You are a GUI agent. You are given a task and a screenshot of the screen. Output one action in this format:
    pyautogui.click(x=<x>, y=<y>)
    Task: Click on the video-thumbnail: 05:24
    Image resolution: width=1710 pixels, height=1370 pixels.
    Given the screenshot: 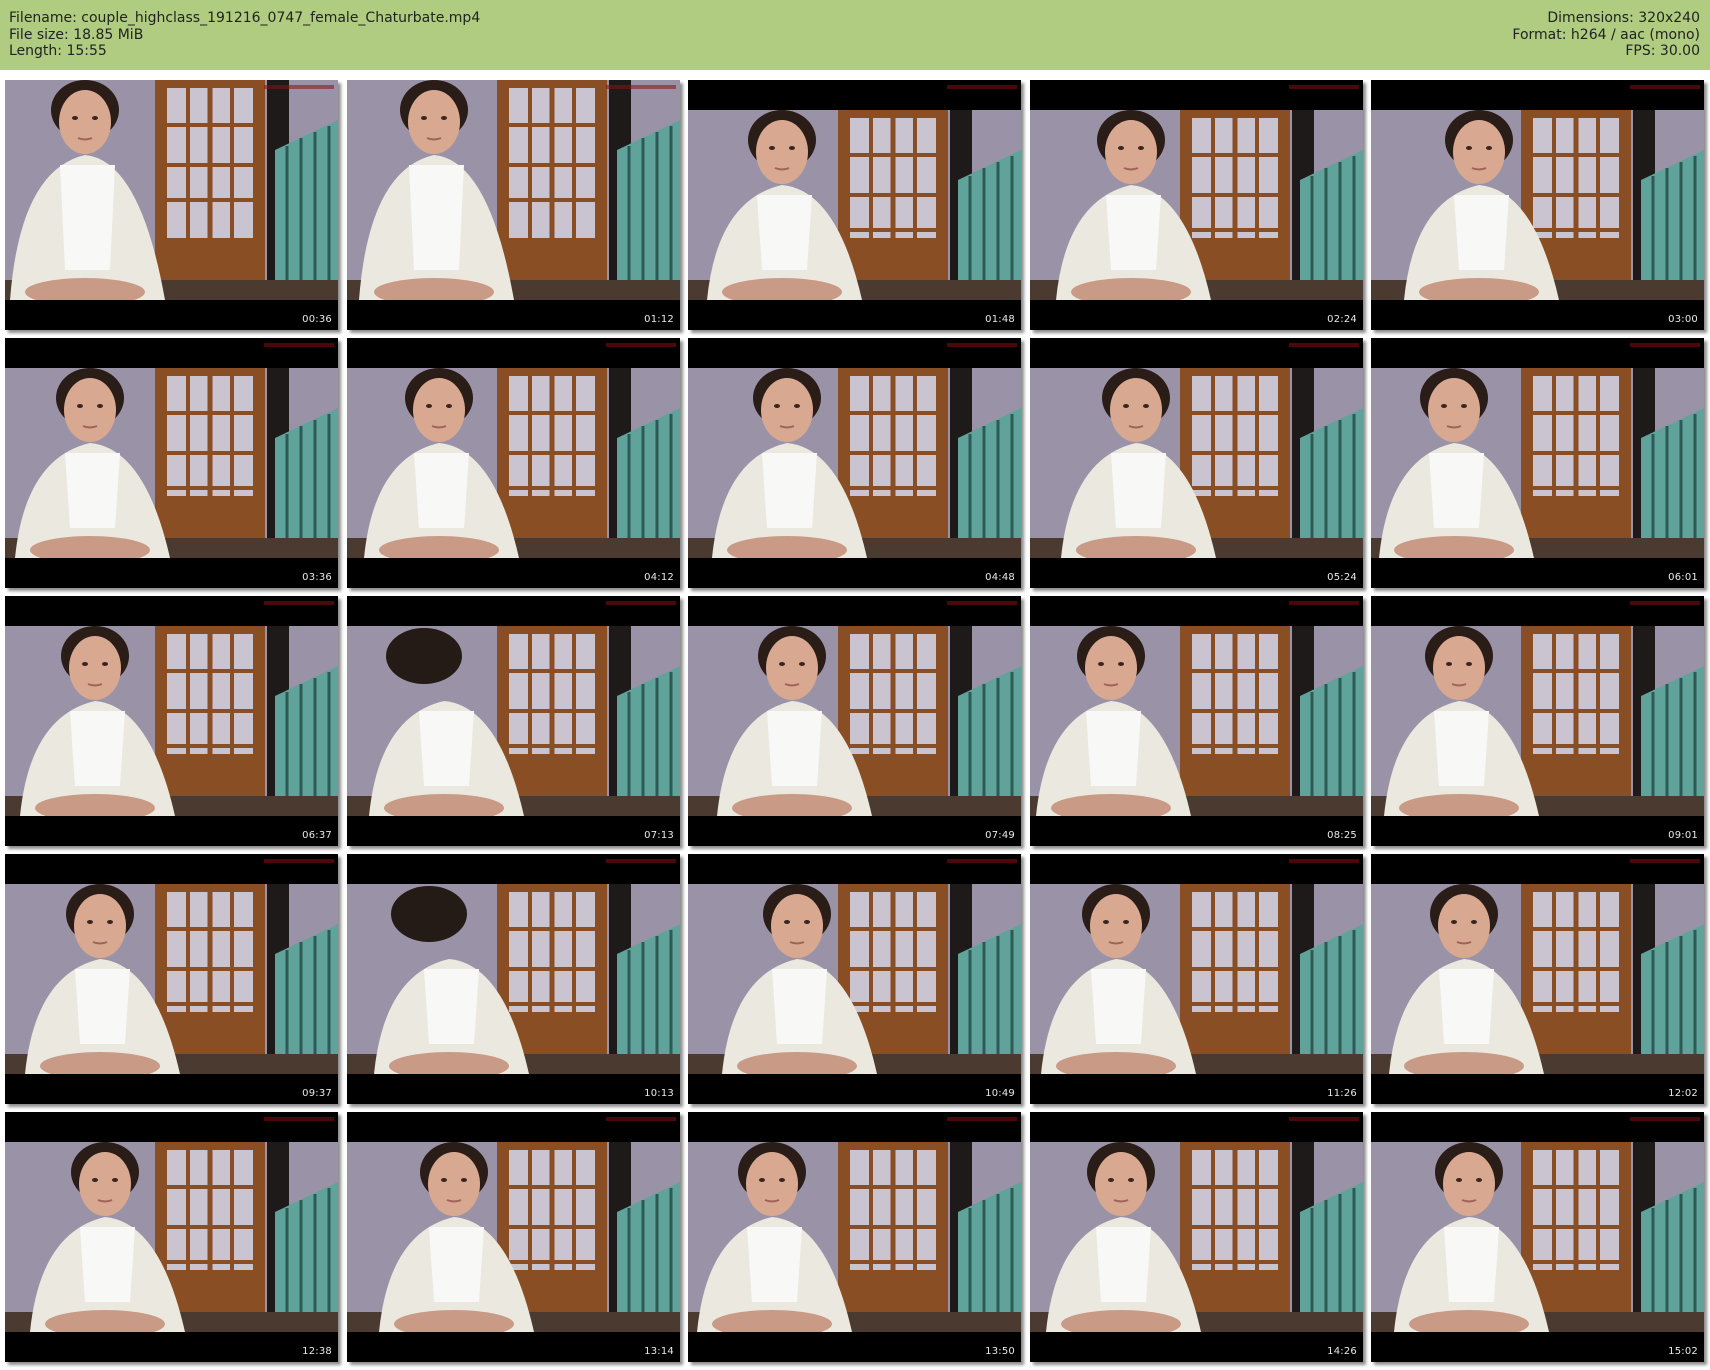 What is the action you would take?
    pyautogui.click(x=1196, y=463)
    